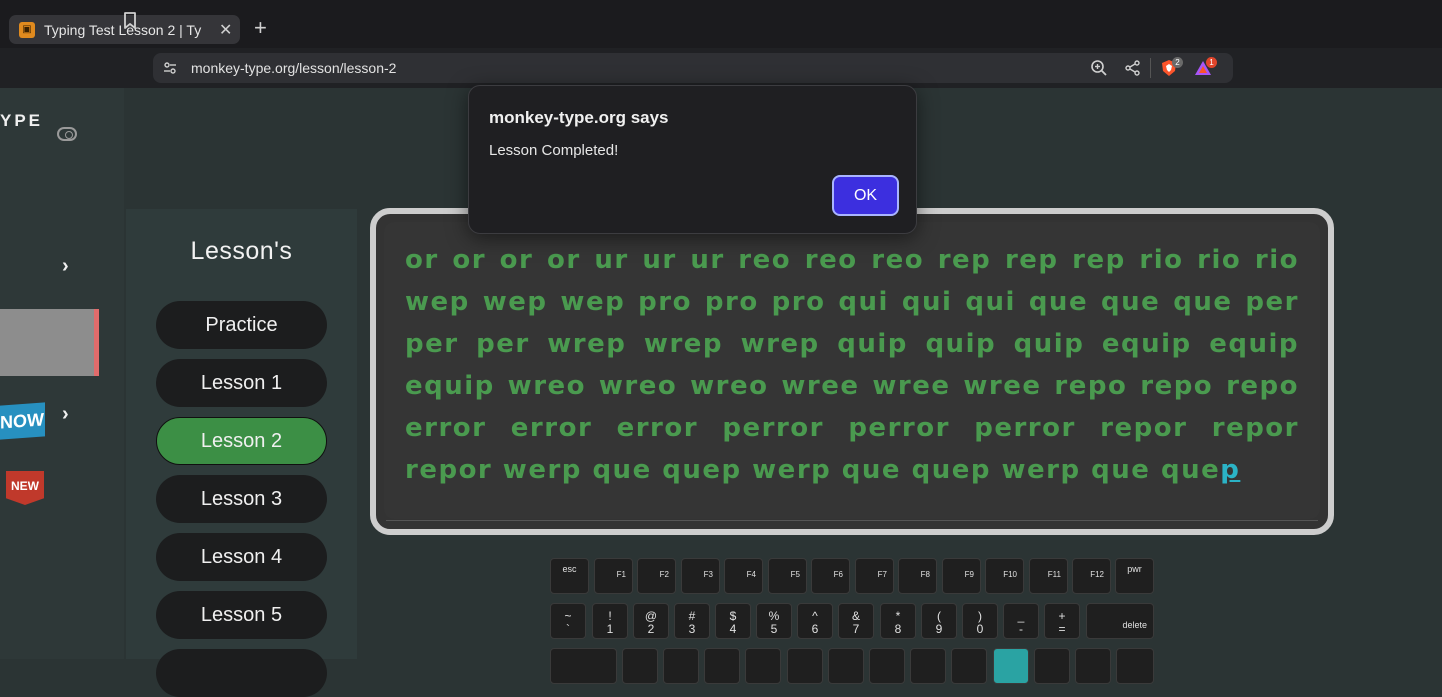 This screenshot has width=1442, height=697. Describe the element at coordinates (225, 30) in the screenshot. I see `tab-close-icon: ✕` at that location.